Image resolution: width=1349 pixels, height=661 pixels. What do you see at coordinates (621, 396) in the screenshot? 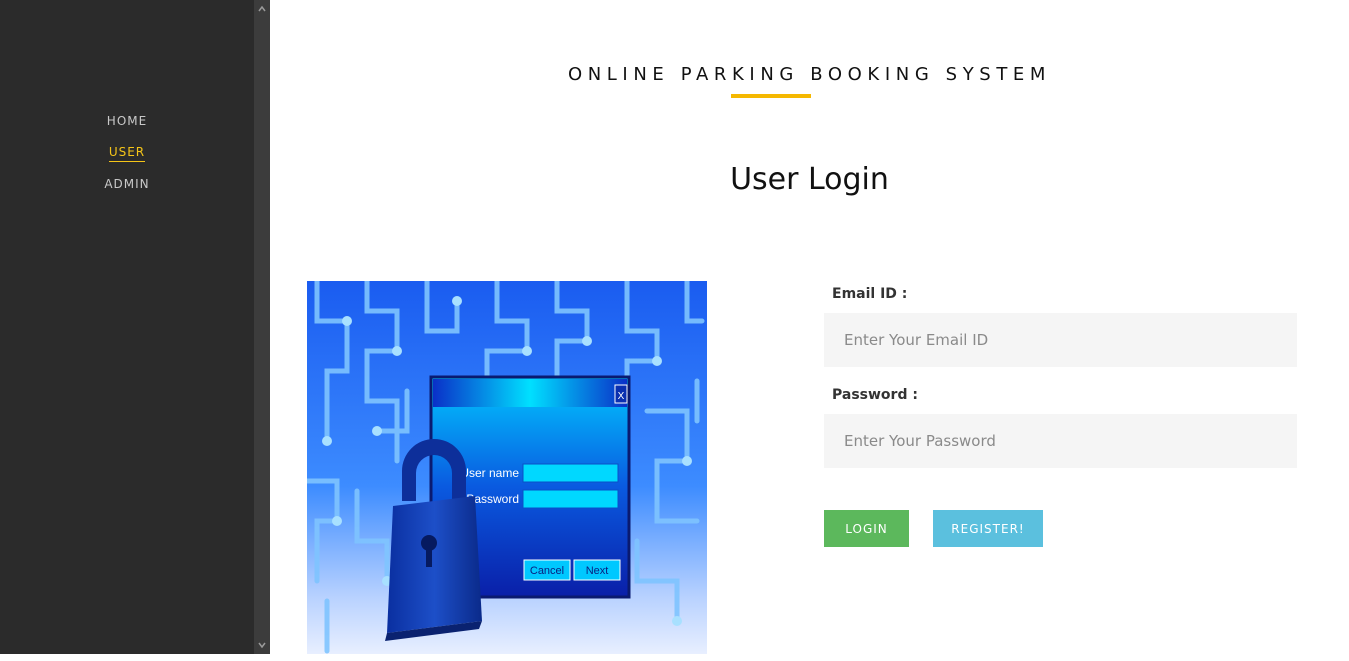
I see `window-close-glyph: X` at bounding box center [621, 396].